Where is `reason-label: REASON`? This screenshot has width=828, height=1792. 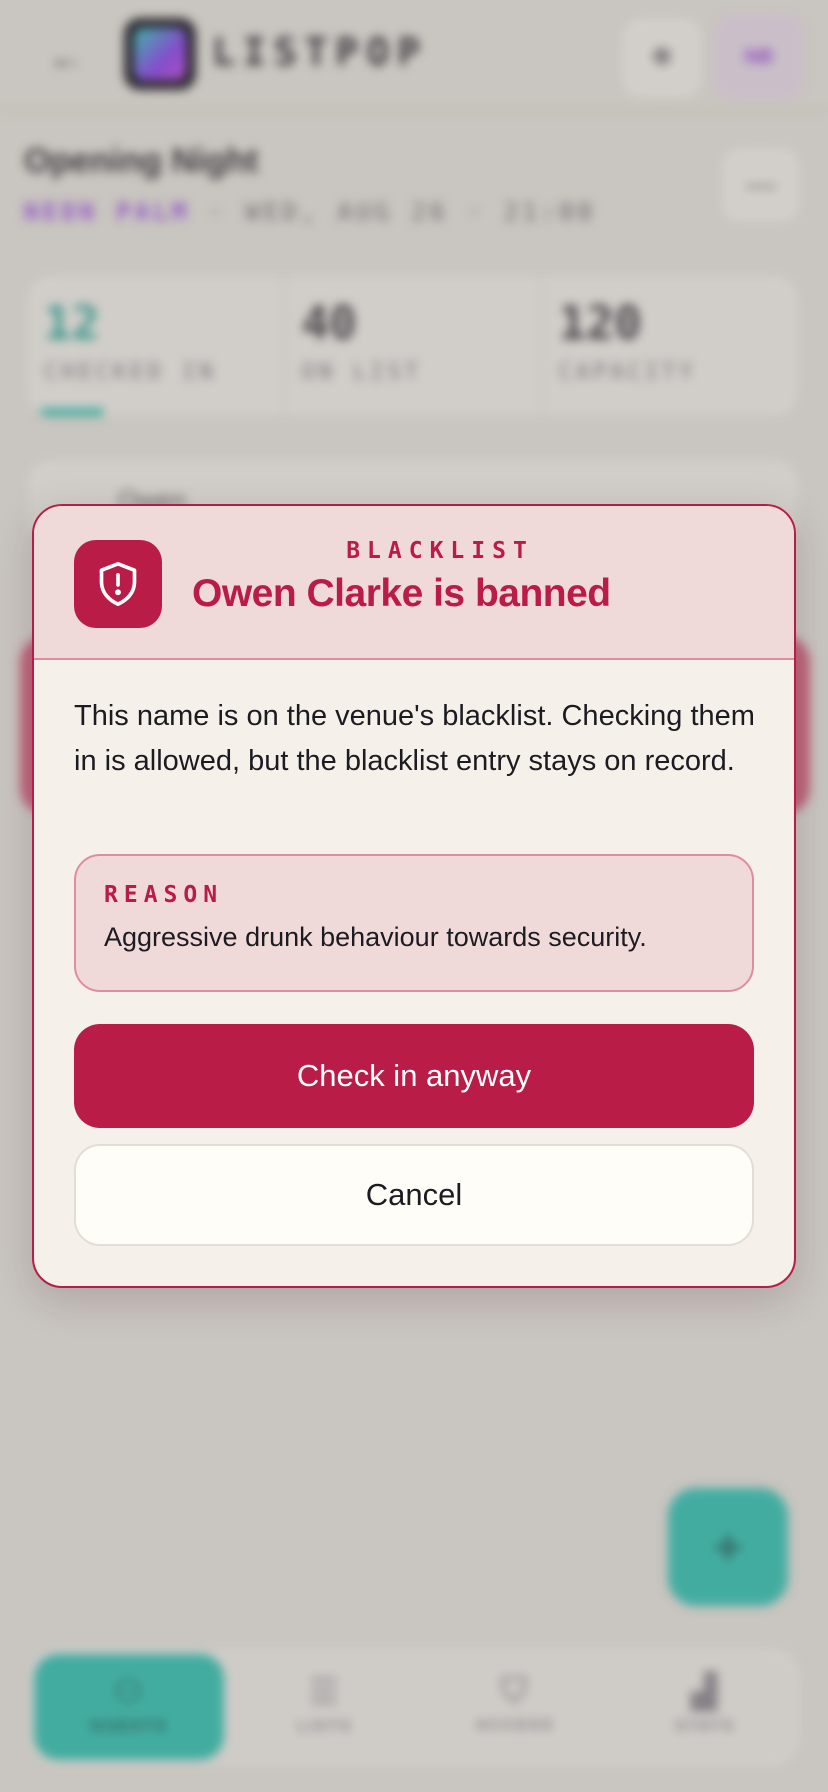
reason-label: REASON is located at coordinates (164, 895).